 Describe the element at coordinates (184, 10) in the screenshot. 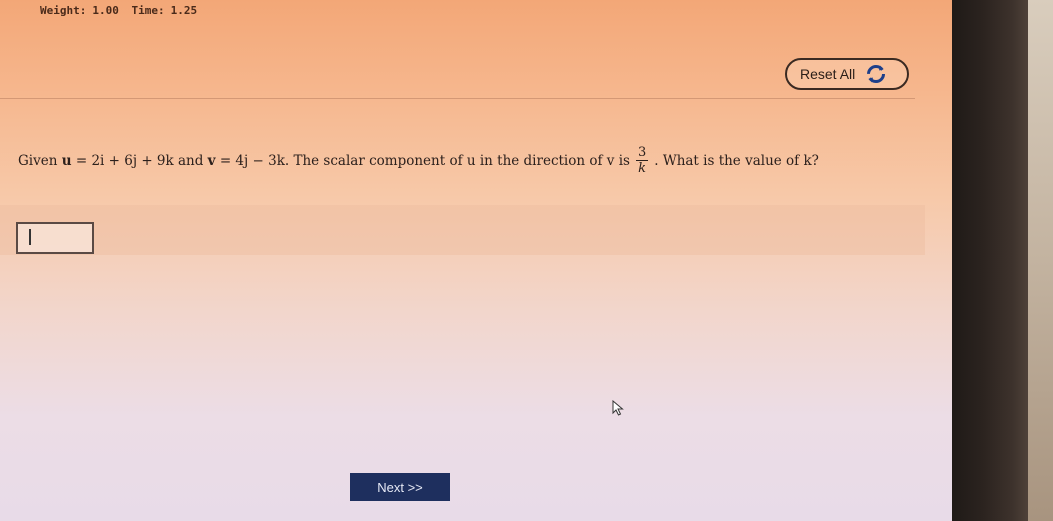

I see `time-value: 1.25` at that location.